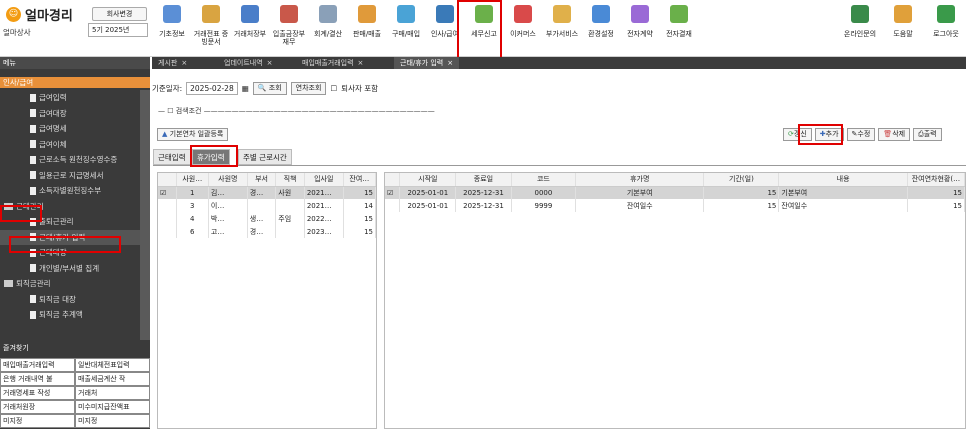  I want to click on quick-item: 거래처, so click(112, 393).